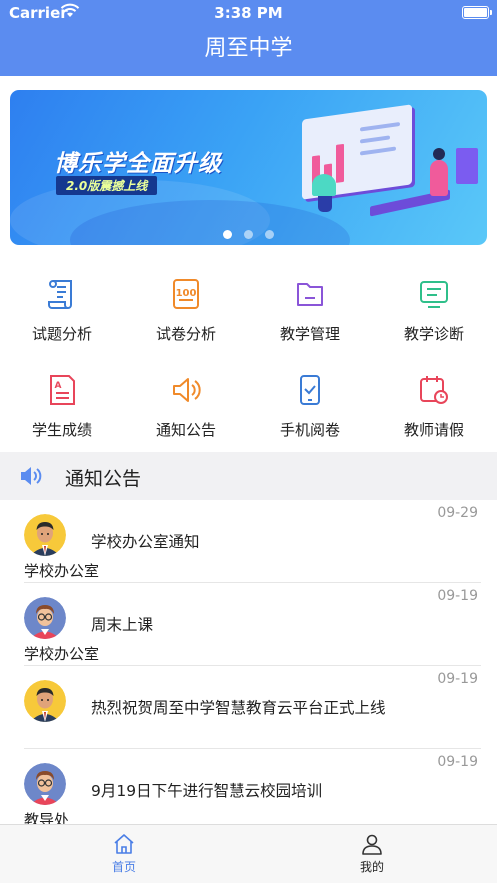 This screenshot has width=497, height=883. Describe the element at coordinates (434, 413) in the screenshot. I see `grid-item-teacher-leave: 教师请假` at that location.